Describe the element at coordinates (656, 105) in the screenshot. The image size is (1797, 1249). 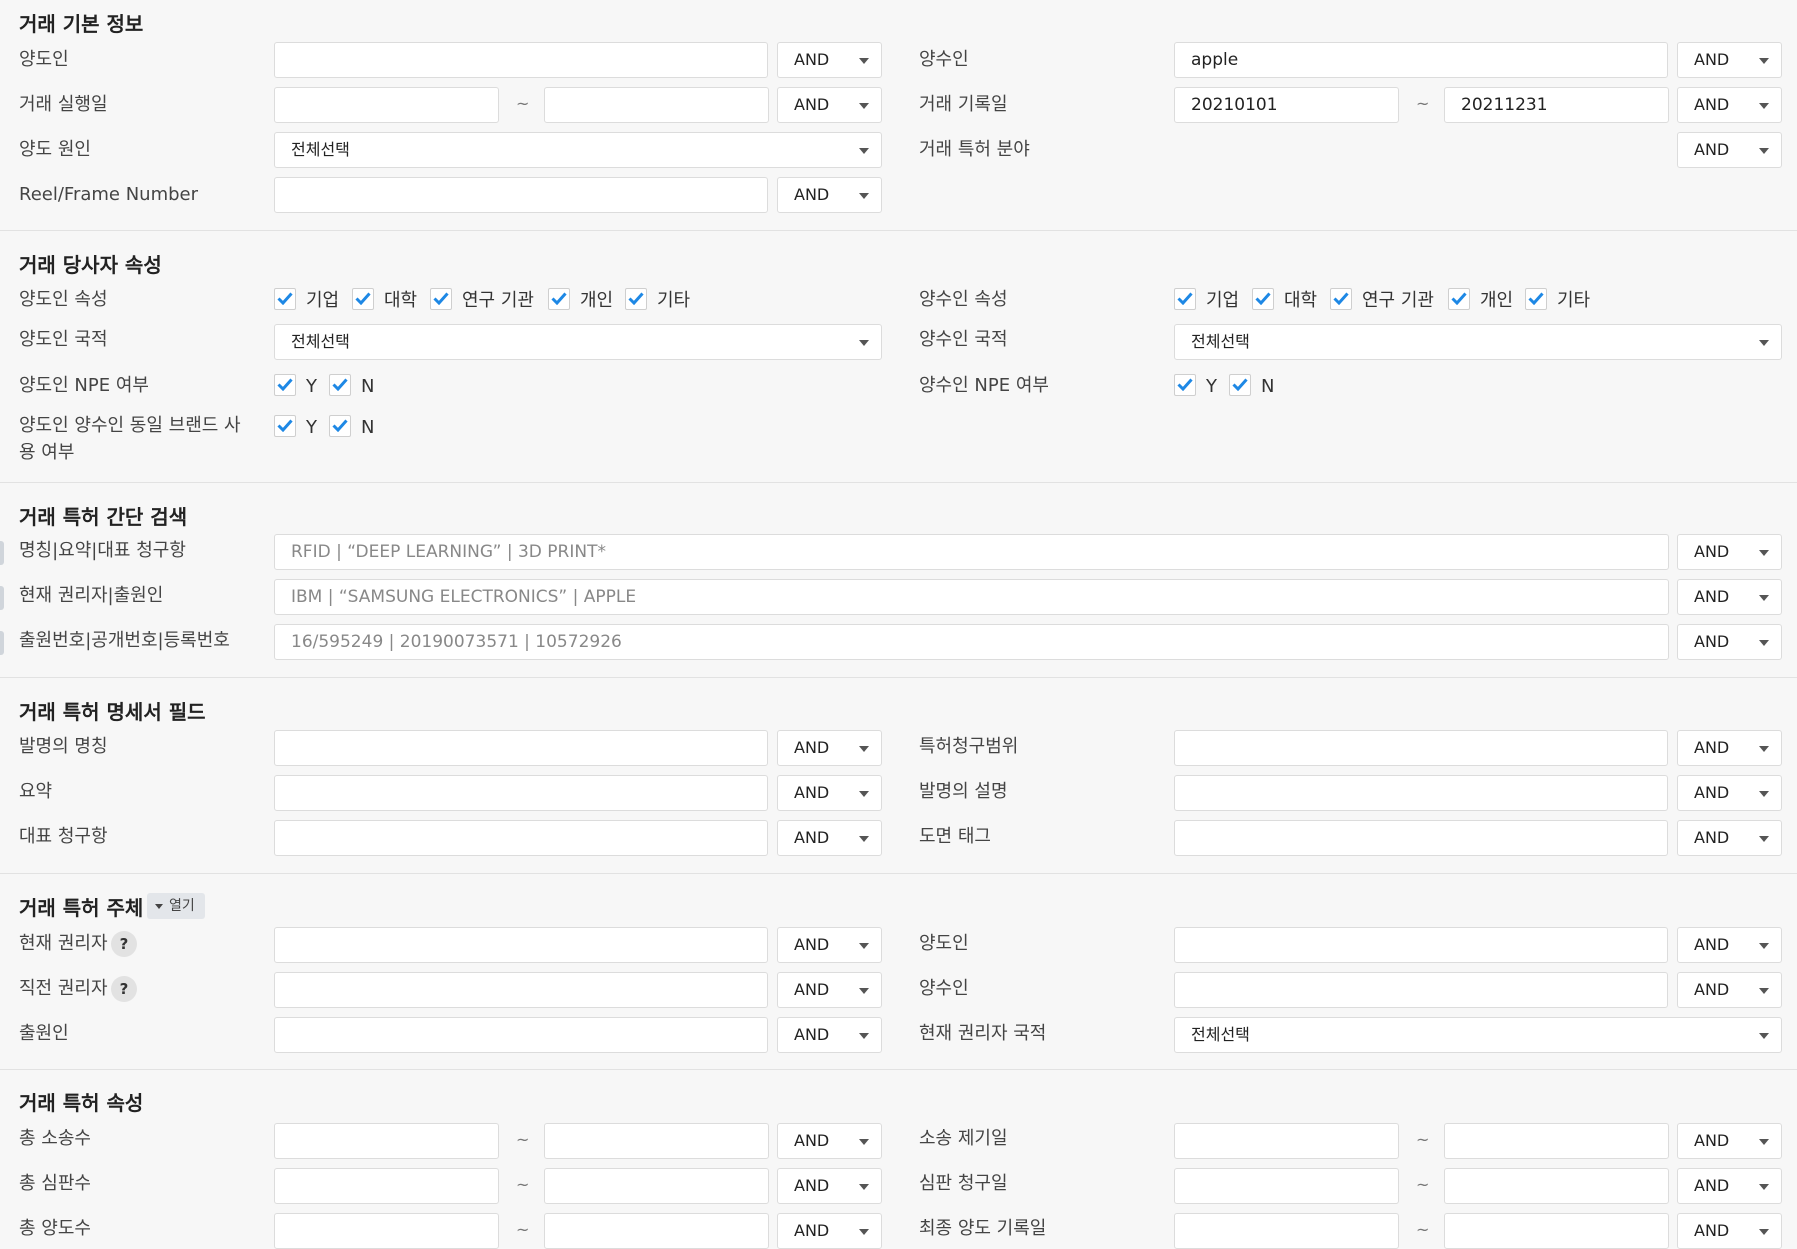
I see `exec-date-to-input` at that location.